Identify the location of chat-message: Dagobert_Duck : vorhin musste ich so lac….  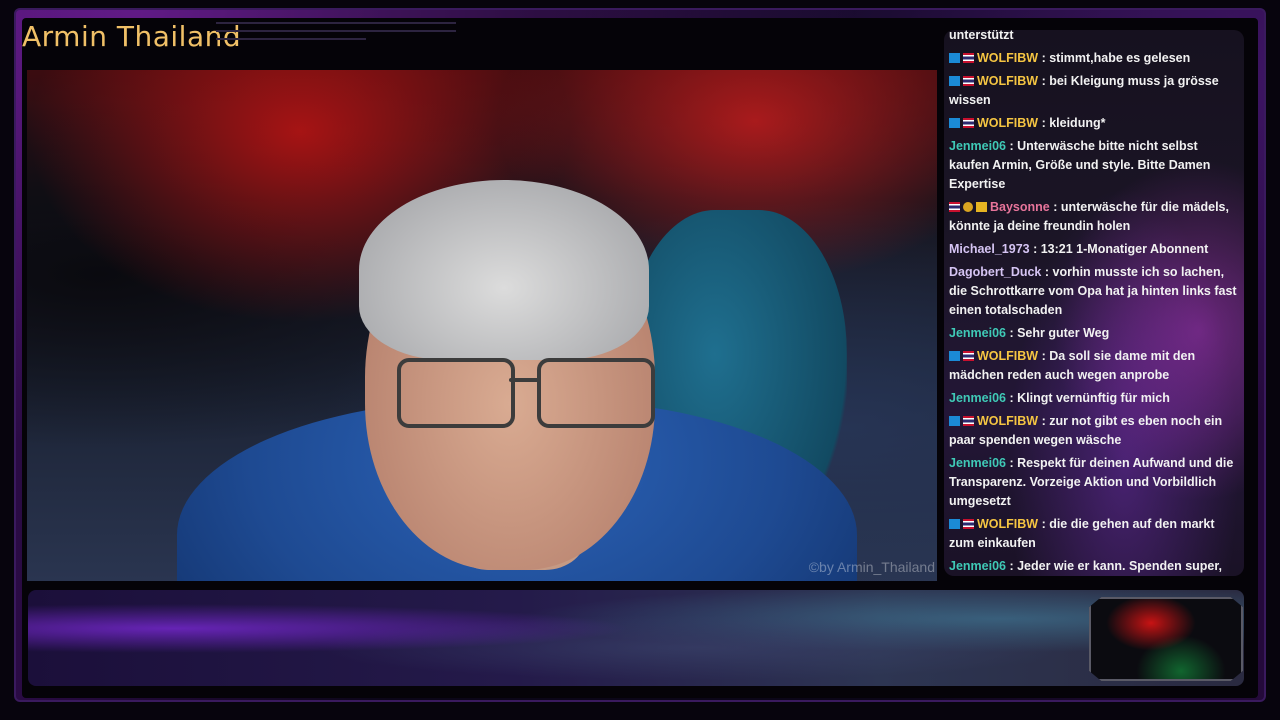
(1095, 291).